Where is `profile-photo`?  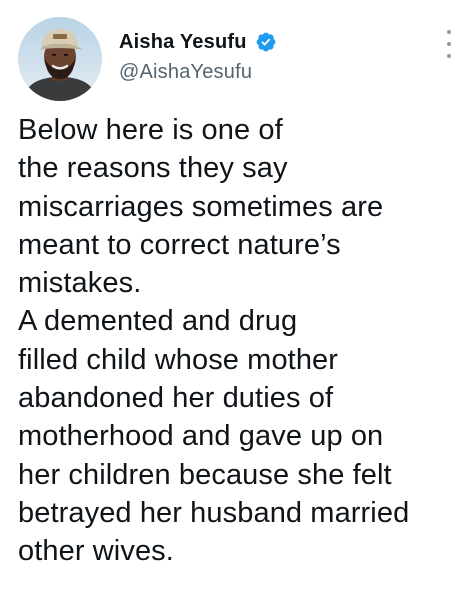
profile-photo is located at coordinates (60, 59).